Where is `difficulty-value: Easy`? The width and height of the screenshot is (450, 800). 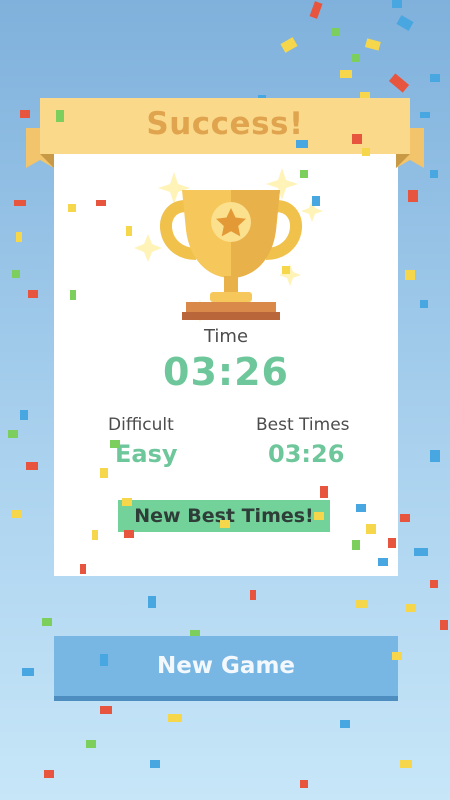 difficulty-value: Easy is located at coordinates (146, 454).